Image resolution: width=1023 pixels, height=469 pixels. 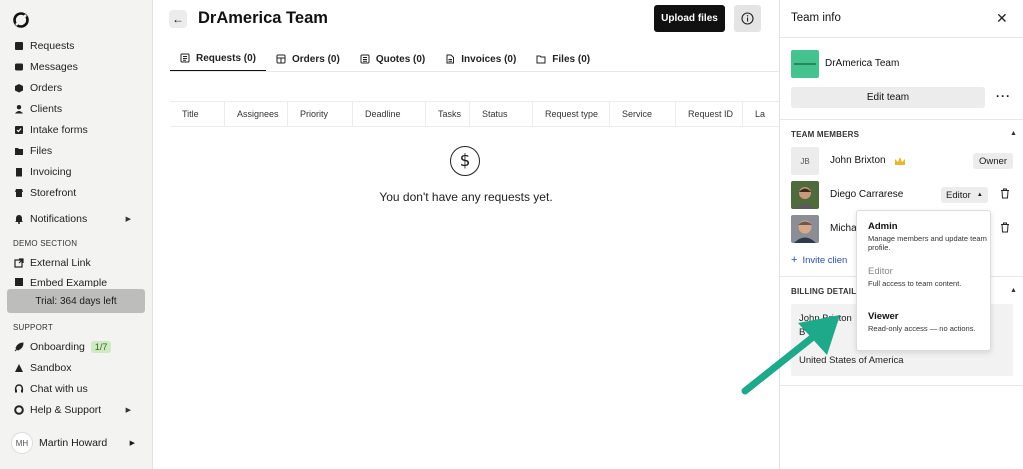 I want to click on column-header: Status, so click(x=501, y=114).